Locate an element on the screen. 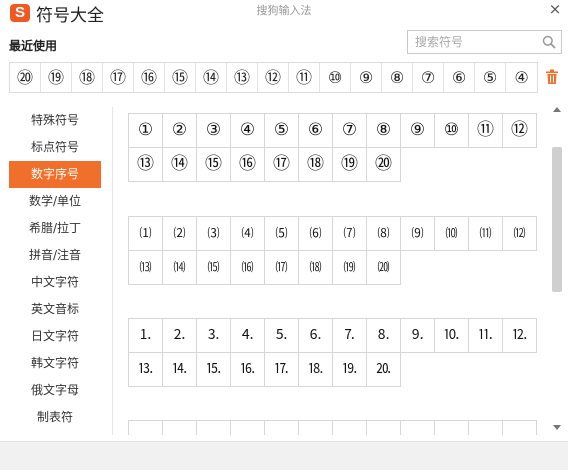 Image resolution: width=568 pixels, height=470 pixels. symbol-cell: ⑤ is located at coordinates (282, 131).